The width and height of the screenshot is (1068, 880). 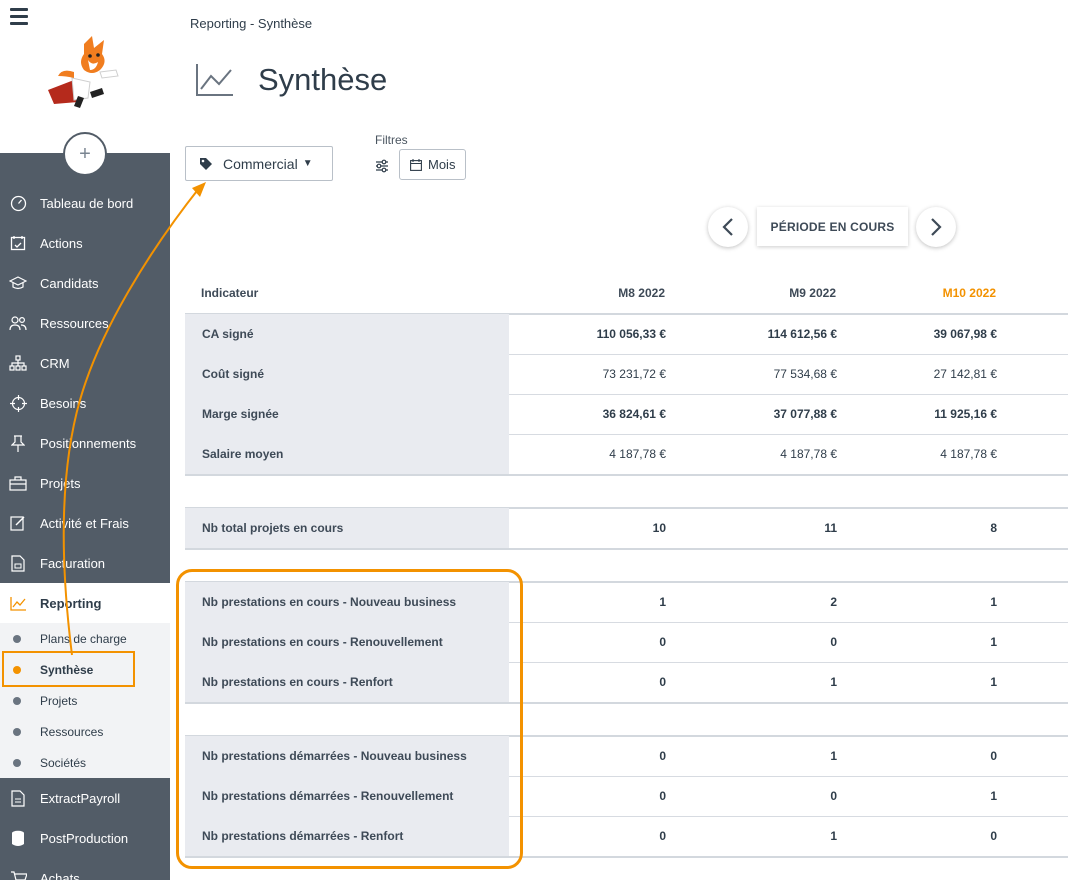 I want to click on sidebar-item-label: ExtractPayroll, so click(x=80, y=798).